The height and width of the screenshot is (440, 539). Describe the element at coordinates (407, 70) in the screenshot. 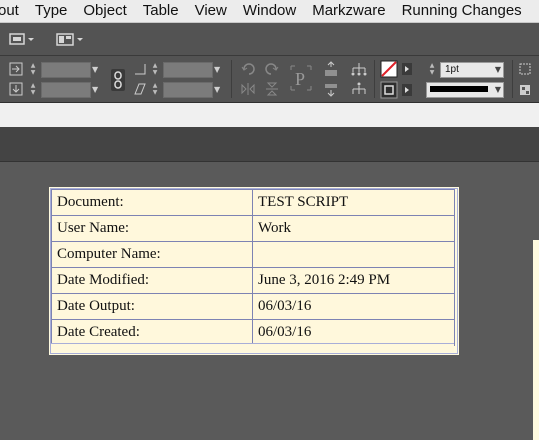

I see `fill-swatch-menu-icon` at that location.